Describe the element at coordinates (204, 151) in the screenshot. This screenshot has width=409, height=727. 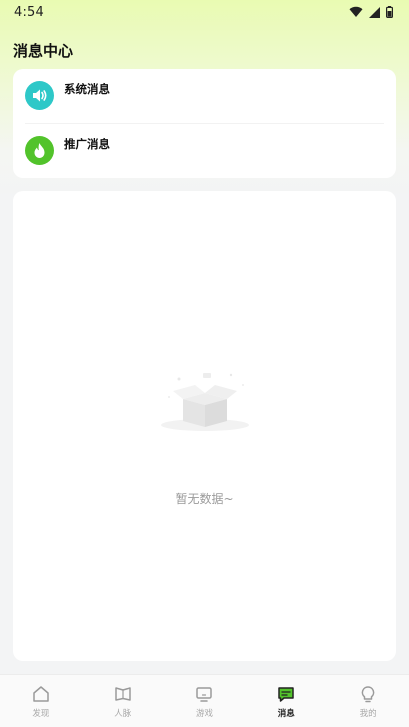
I see `message-item-promotion: 推广消息` at that location.